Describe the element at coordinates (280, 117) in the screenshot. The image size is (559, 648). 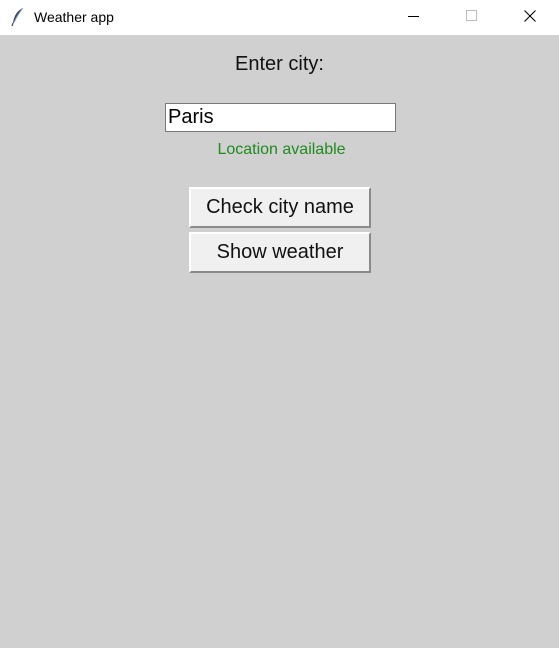
I see `city-input` at that location.